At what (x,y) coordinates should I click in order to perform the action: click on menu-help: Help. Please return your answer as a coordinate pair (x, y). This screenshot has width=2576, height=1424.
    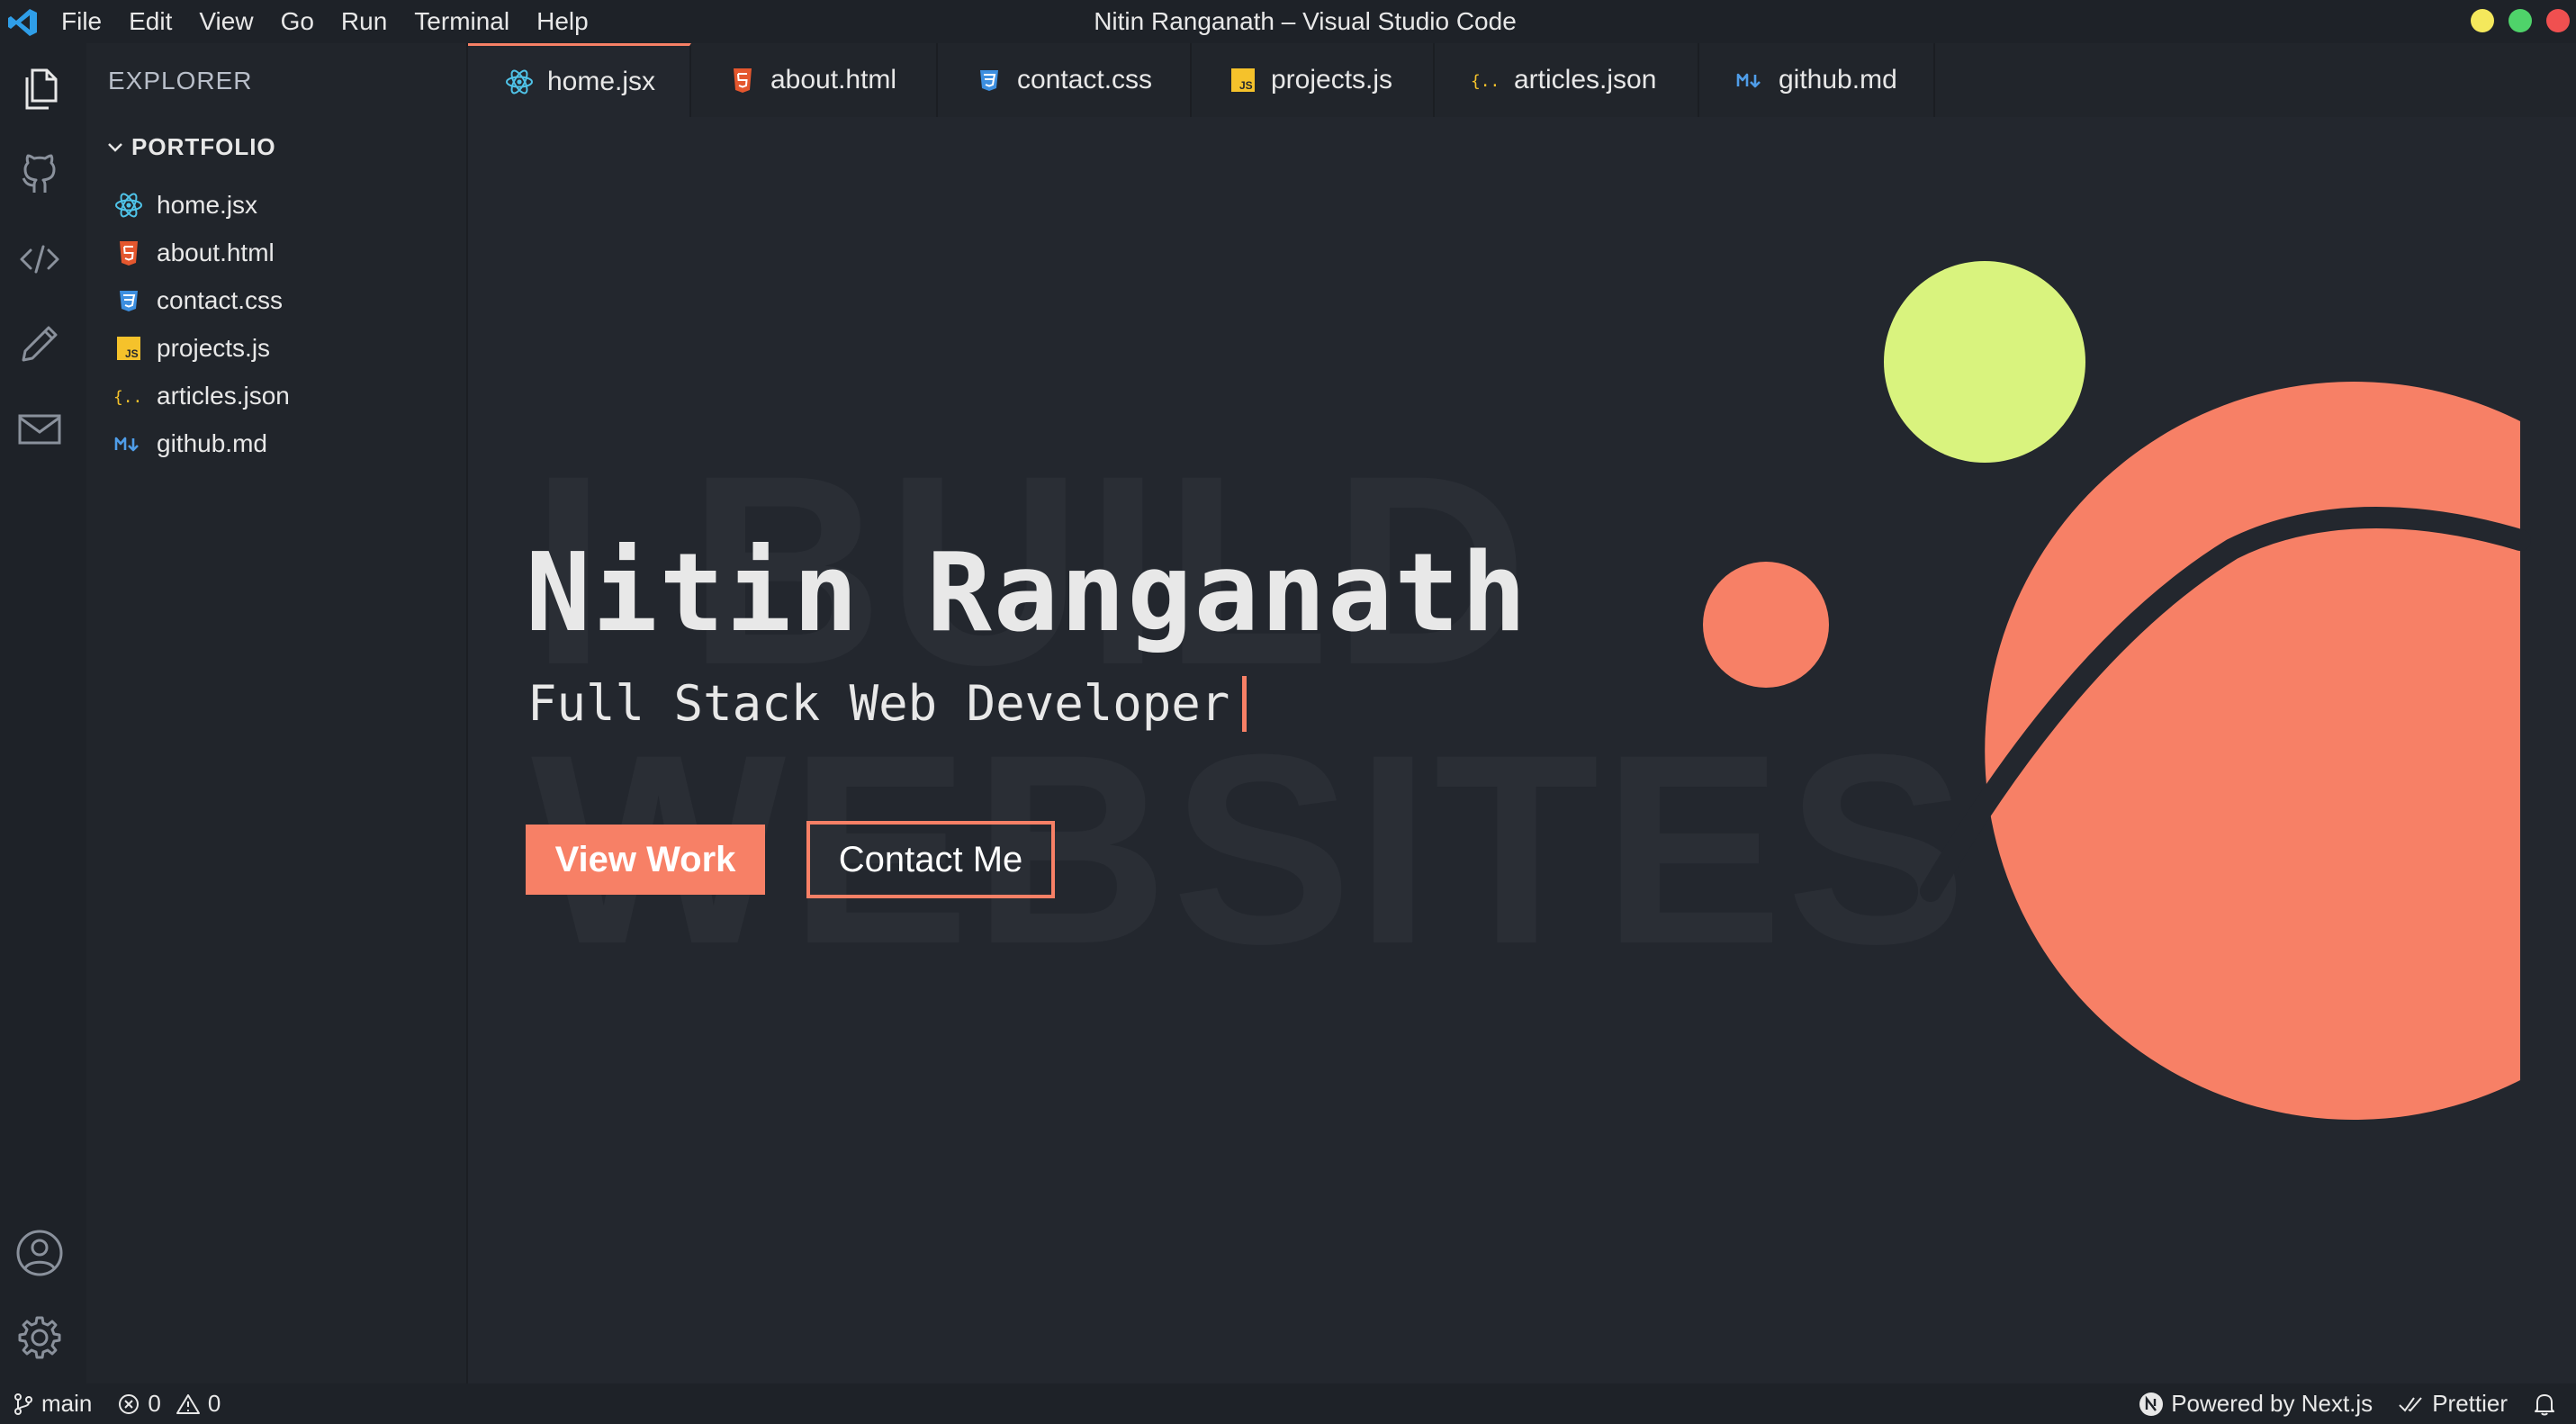
    Looking at the image, I should click on (562, 21).